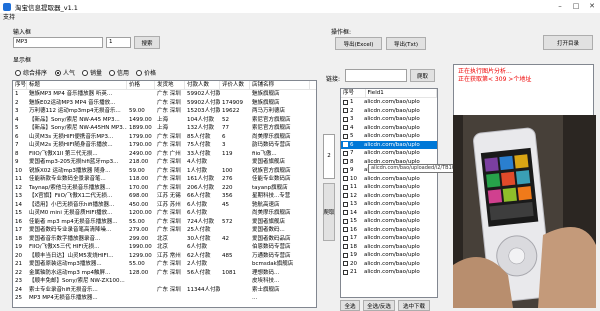  Describe the element at coordinates (376, 75) in the screenshot. I see `link-input` at that location.